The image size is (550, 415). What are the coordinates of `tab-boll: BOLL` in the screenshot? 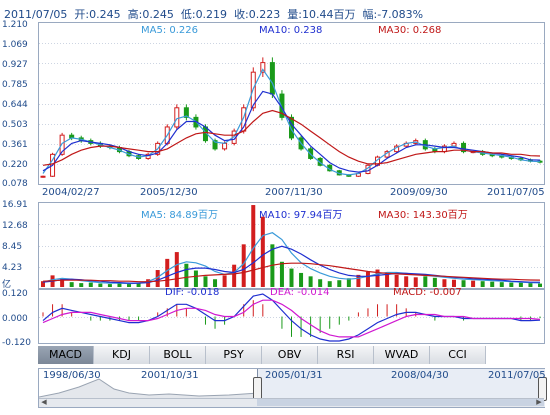 It's located at (178, 355).